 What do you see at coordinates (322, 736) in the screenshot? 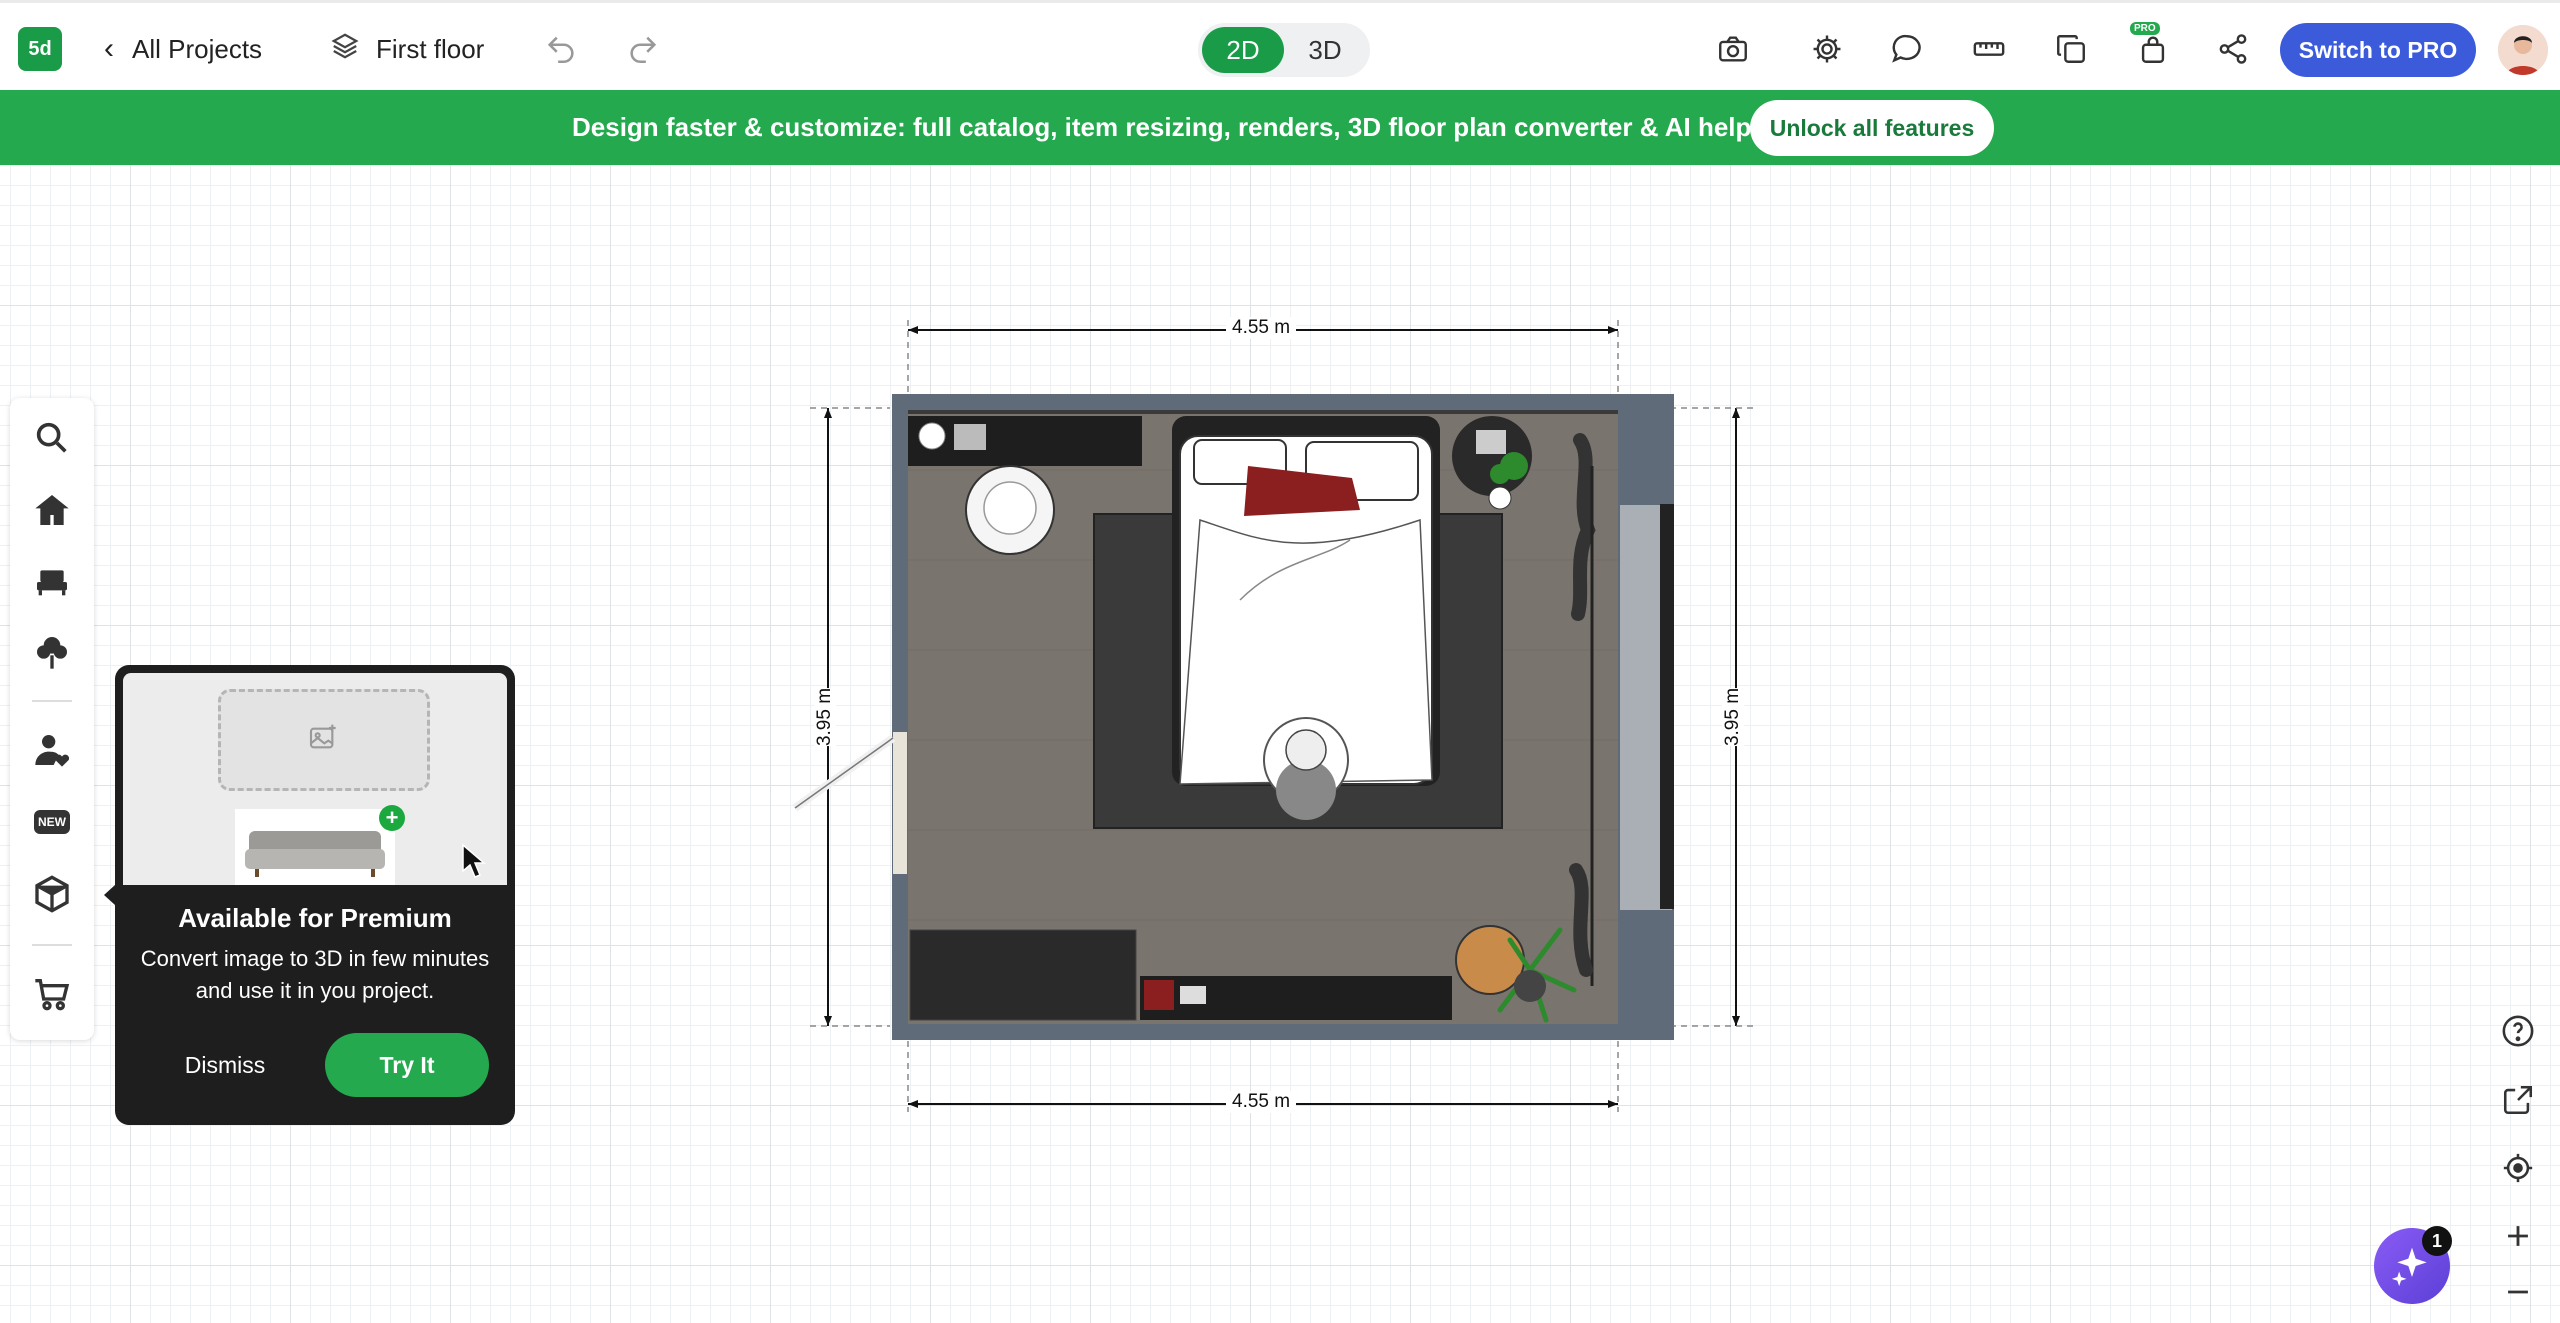
I see `image-add-icon` at bounding box center [322, 736].